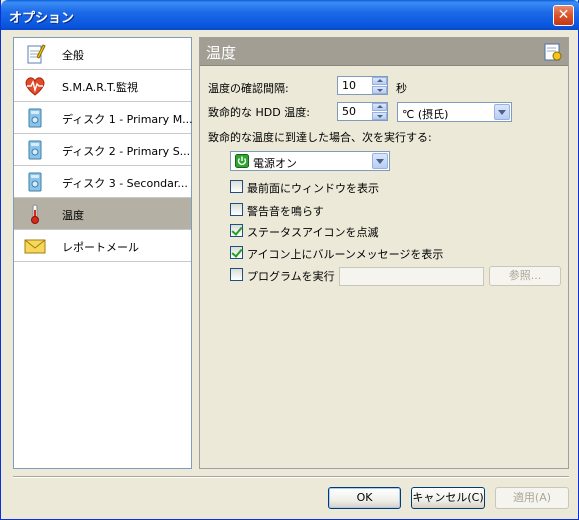 The height and width of the screenshot is (520, 579). What do you see at coordinates (310, 161) in the screenshot?
I see `critical-action-select: 電源オン` at bounding box center [310, 161].